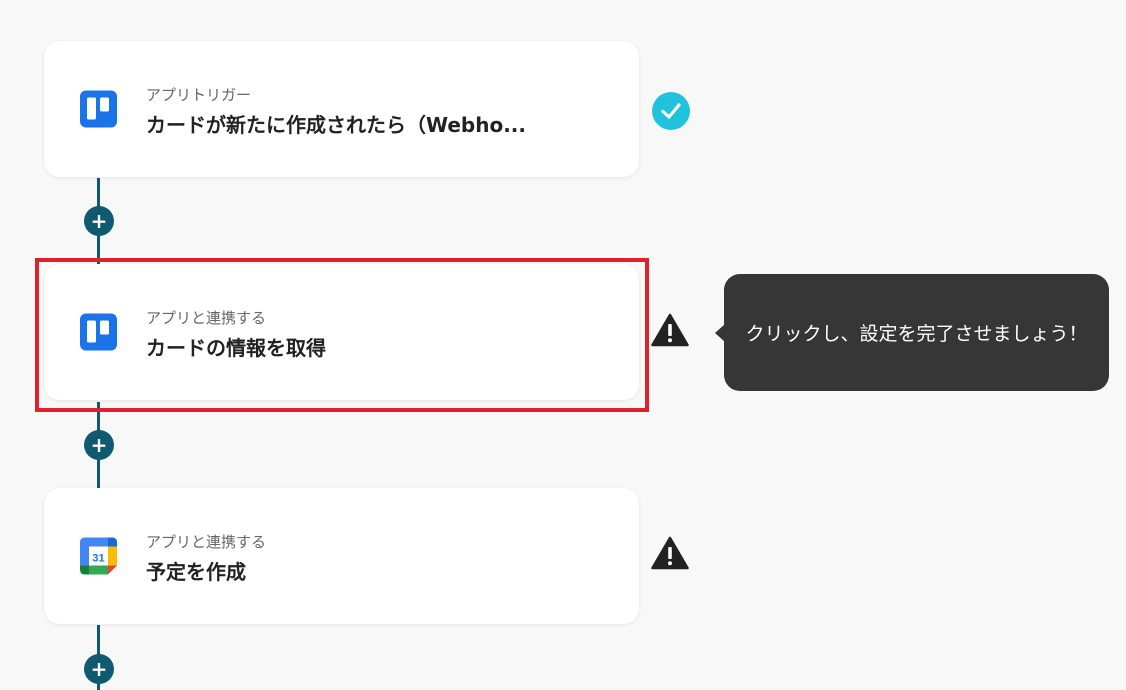 This screenshot has height=690, width=1126. I want to click on step-title: 予定を作成, so click(196, 572).